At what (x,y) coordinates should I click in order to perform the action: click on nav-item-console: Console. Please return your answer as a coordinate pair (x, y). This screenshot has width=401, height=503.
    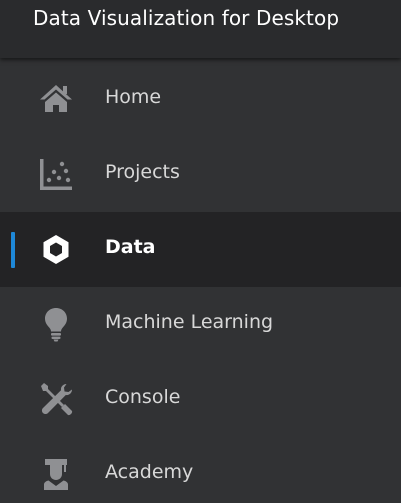
    Looking at the image, I should click on (200, 399).